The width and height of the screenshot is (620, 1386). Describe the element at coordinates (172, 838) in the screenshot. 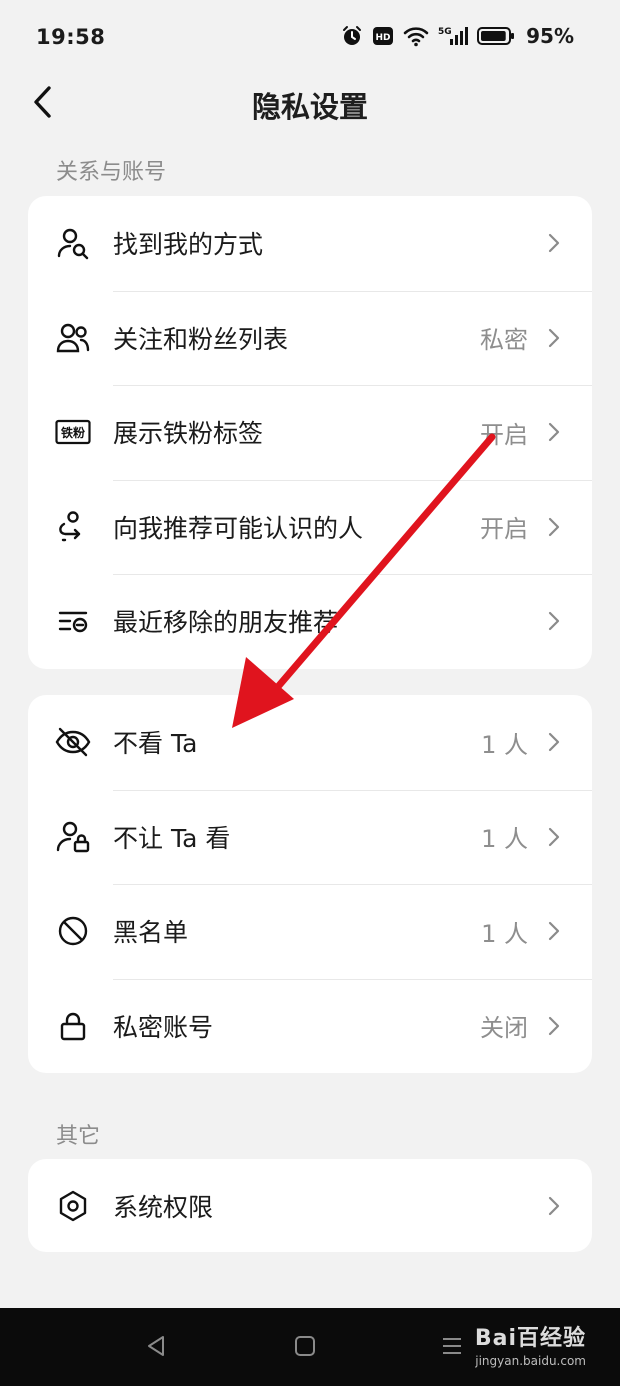

I see `setting-label: 不让 Ta 看` at that location.